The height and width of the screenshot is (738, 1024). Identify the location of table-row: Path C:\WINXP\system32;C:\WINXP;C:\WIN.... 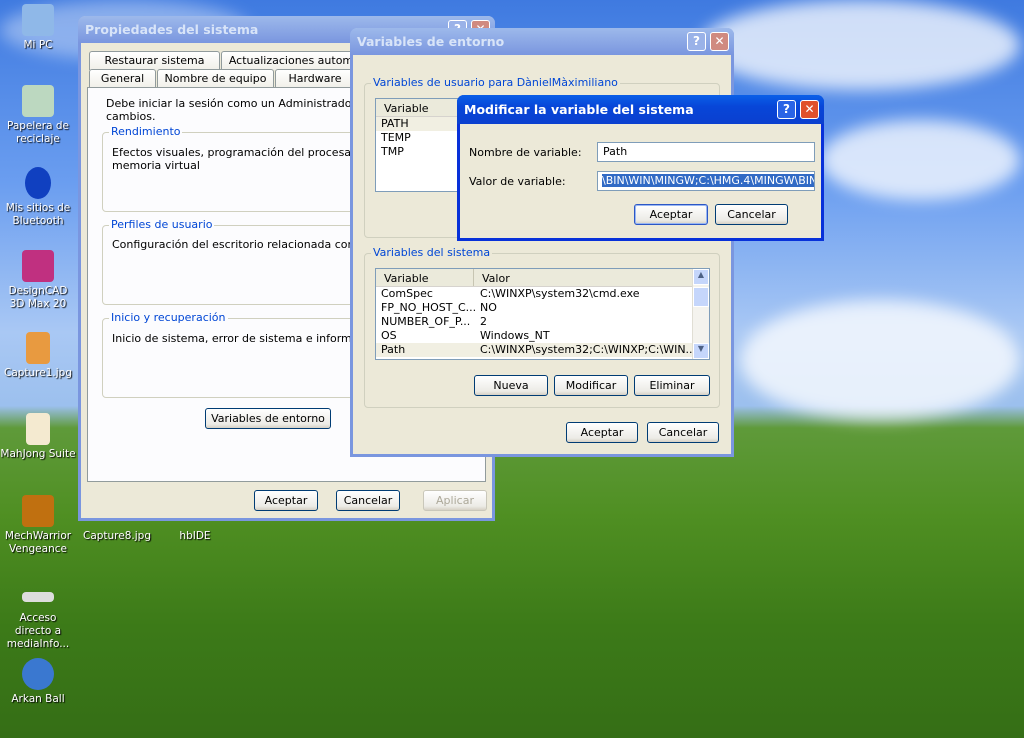
(542, 350).